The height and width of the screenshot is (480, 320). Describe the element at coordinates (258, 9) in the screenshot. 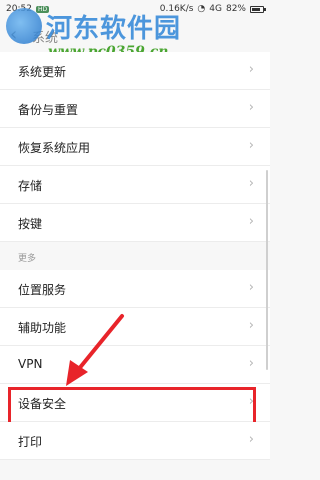

I see `battery-icon` at that location.